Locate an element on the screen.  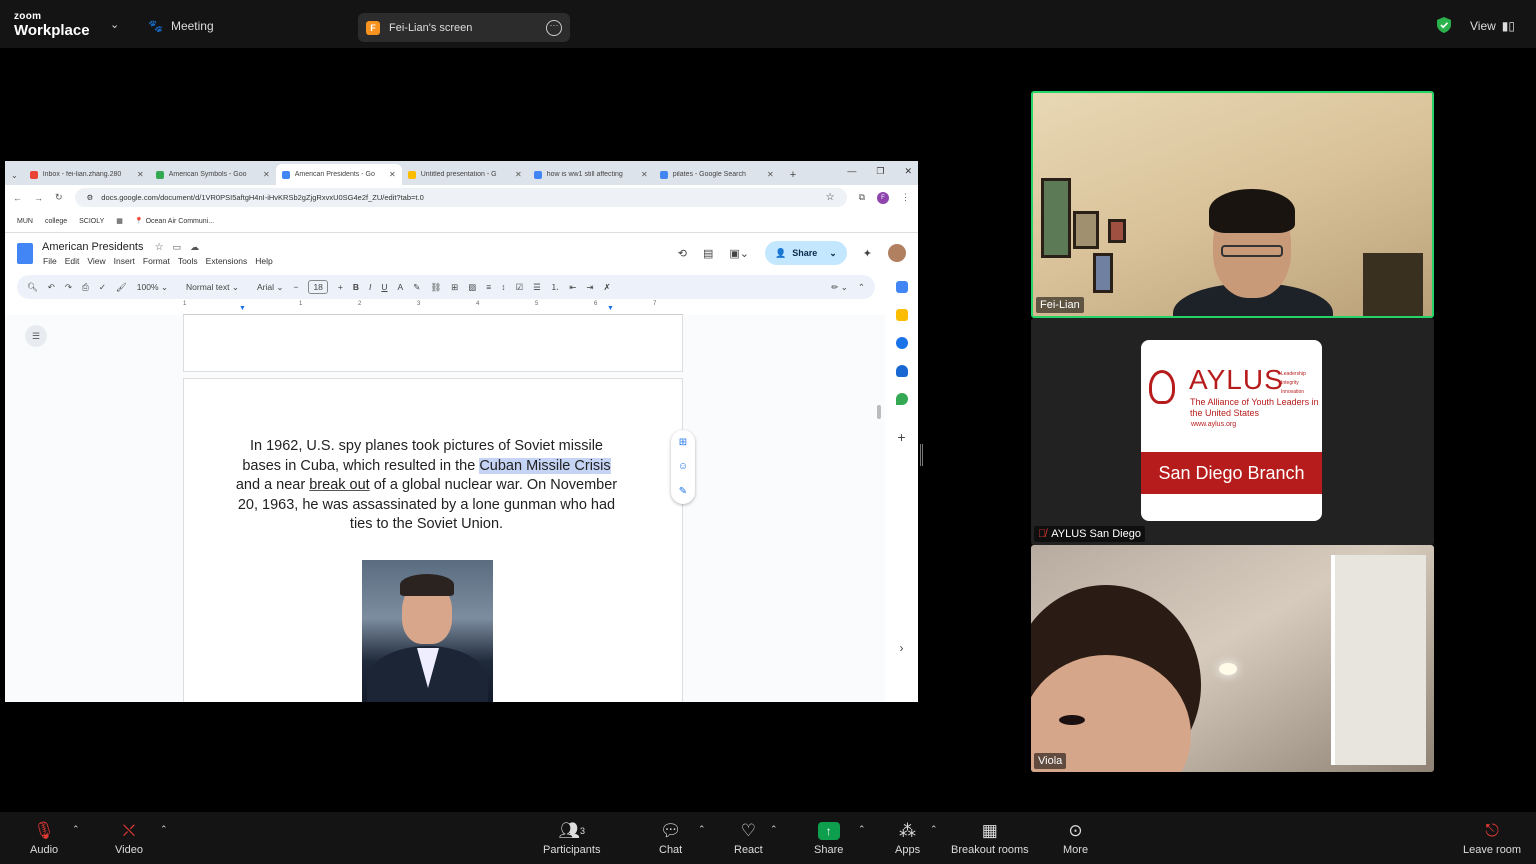
google-docs-icon is located at coordinates (25, 253).